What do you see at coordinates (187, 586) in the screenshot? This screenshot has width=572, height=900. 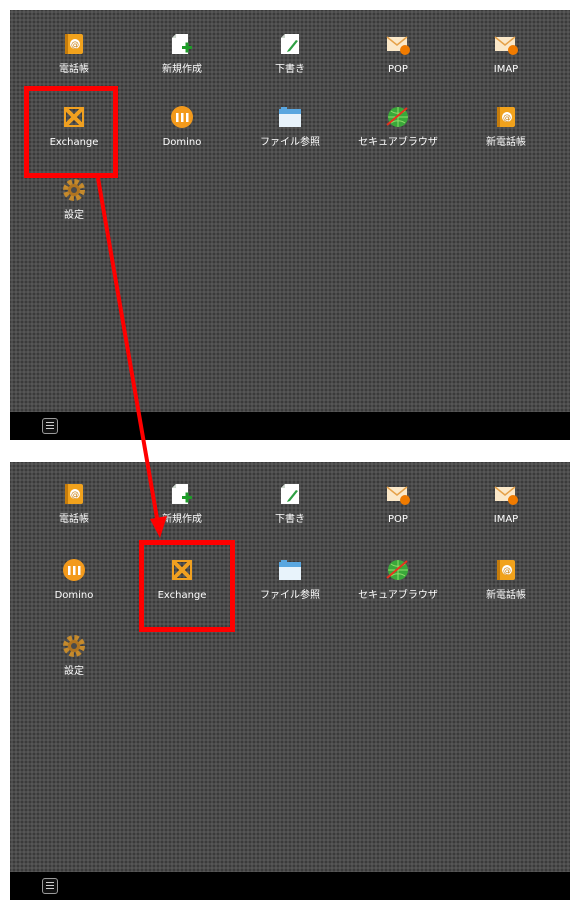 I see `highlight-box-exchange-after` at bounding box center [187, 586].